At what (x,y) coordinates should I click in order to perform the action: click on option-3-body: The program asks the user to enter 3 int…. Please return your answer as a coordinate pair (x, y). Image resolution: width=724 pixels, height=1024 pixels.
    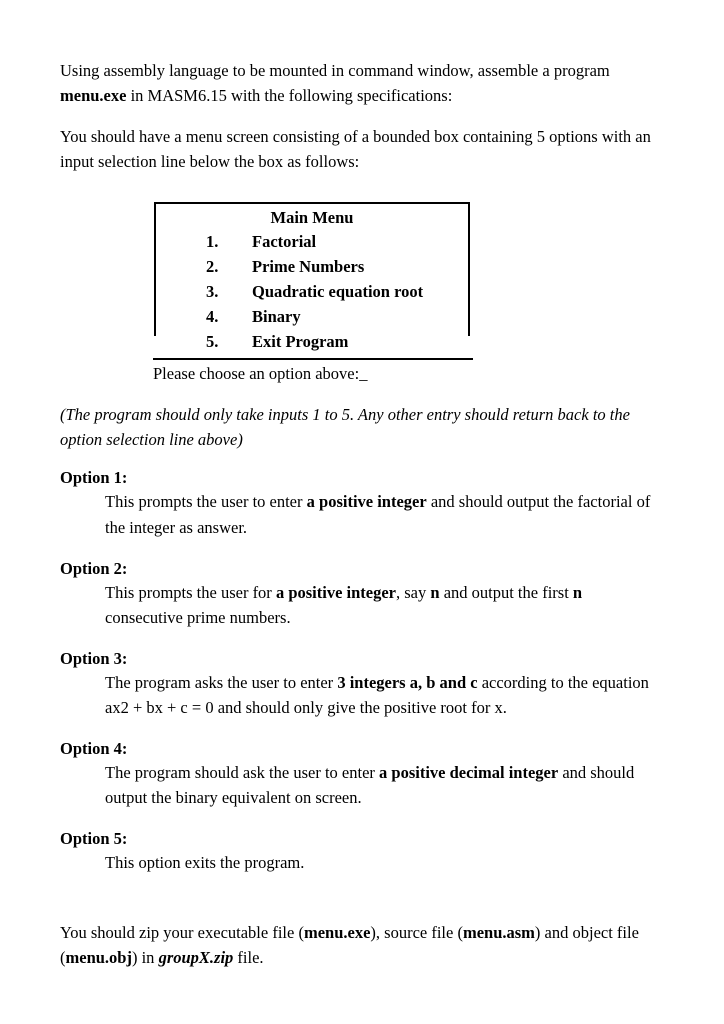
    Looking at the image, I should click on (383, 695).